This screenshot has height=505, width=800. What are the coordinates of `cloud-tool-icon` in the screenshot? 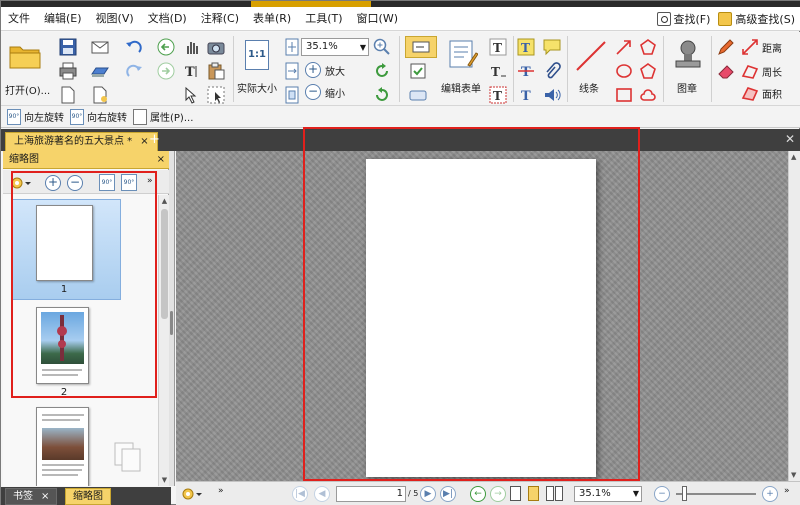 It's located at (648, 95).